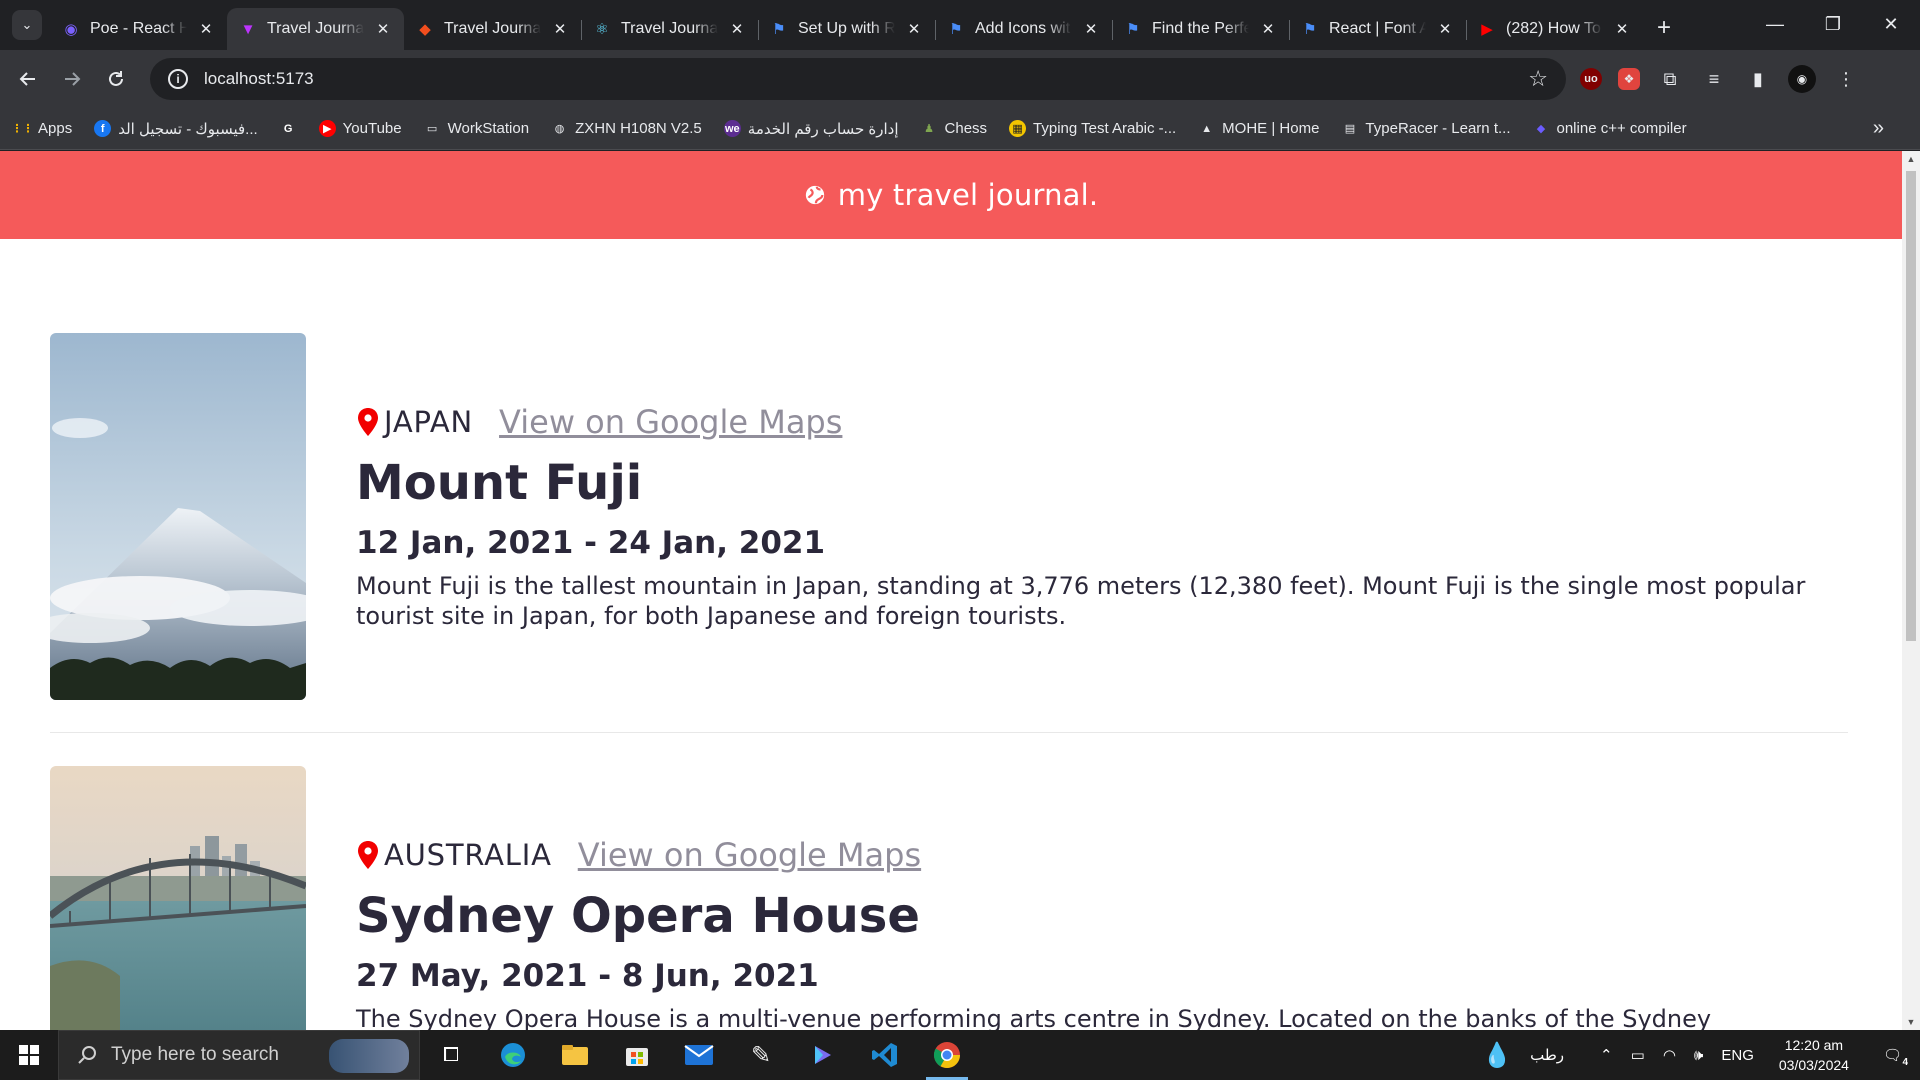  What do you see at coordinates (72, 79) in the screenshot?
I see `forward-button` at bounding box center [72, 79].